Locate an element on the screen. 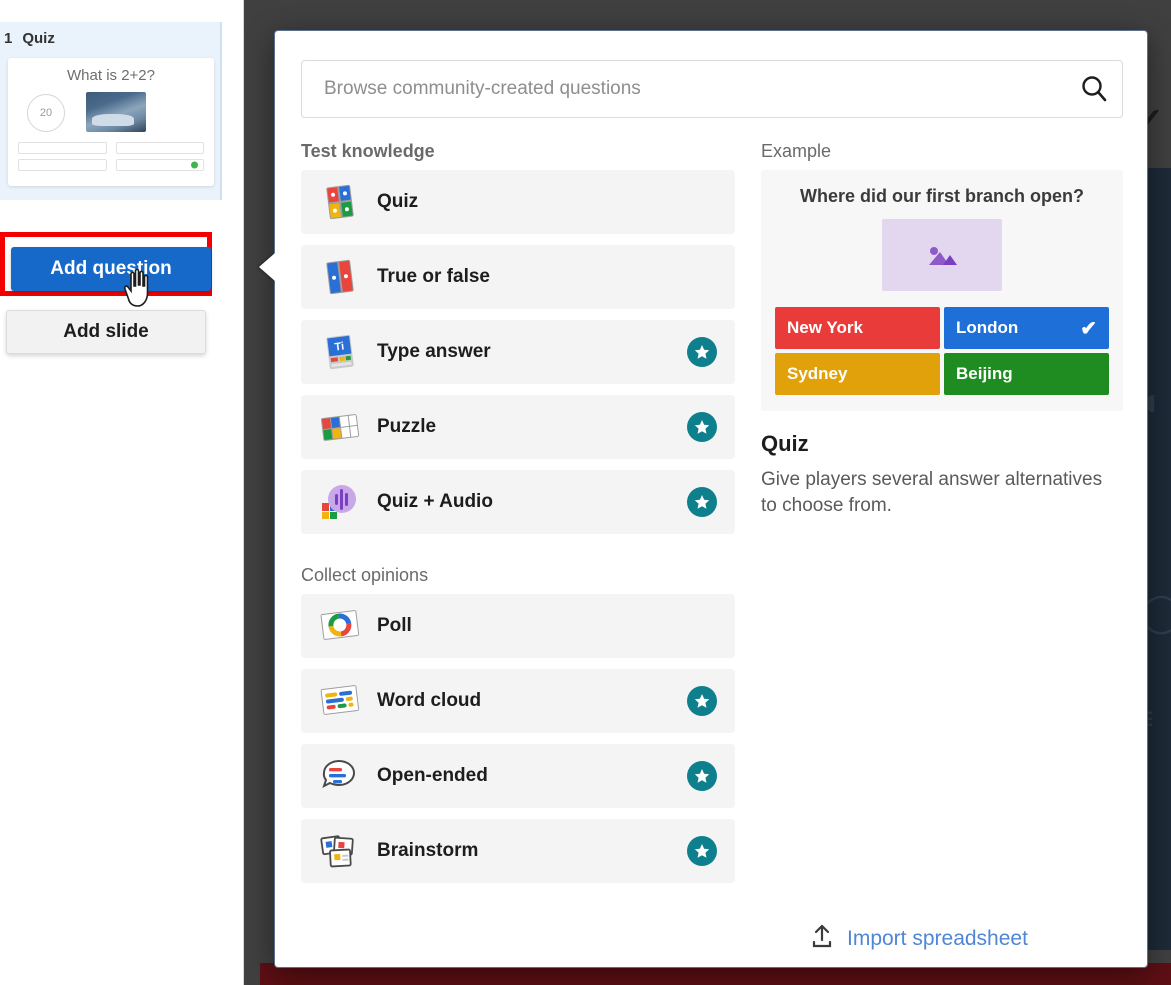 The width and height of the screenshot is (1171, 985). question-type-type-answer: Ti Type answer is located at coordinates (518, 352).